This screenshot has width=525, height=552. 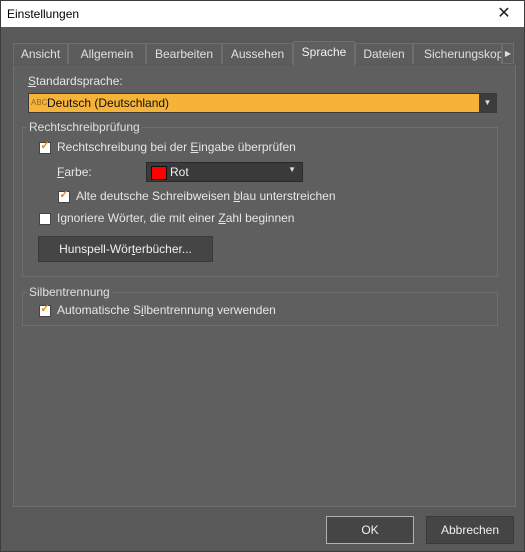 What do you see at coordinates (107, 53) in the screenshot?
I see `tab-allgemein: Allgemein` at bounding box center [107, 53].